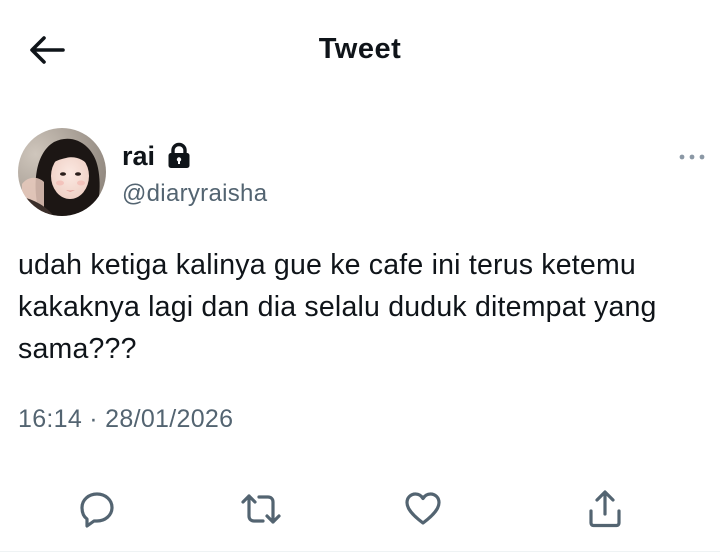  What do you see at coordinates (179, 156) in the screenshot?
I see `lock-icon` at bounding box center [179, 156].